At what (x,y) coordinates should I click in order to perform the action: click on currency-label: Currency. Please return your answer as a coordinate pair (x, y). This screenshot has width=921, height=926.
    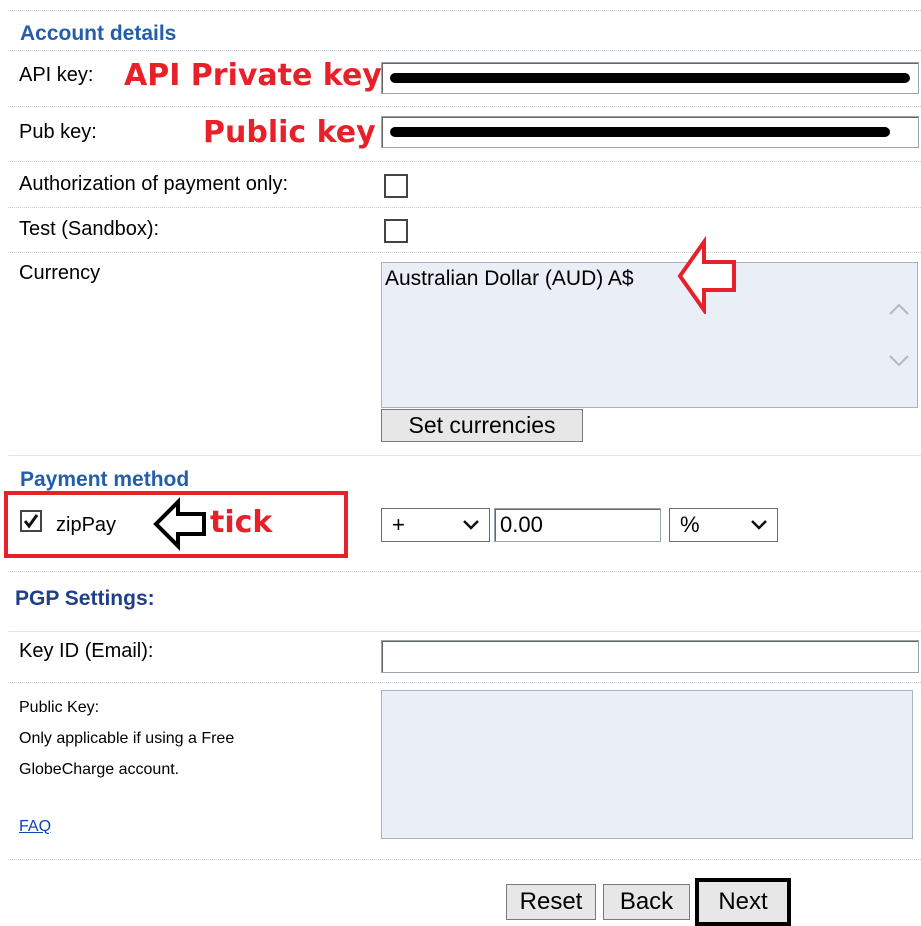
    Looking at the image, I should click on (60, 273).